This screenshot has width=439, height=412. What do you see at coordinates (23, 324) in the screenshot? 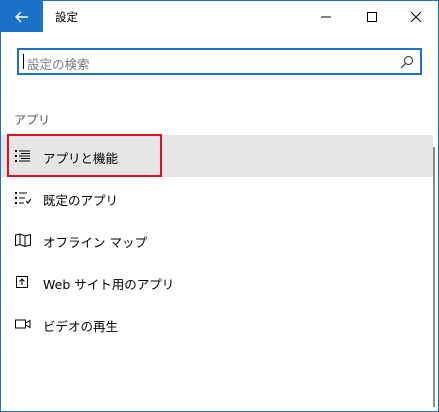
I see `video-icon` at bounding box center [23, 324].